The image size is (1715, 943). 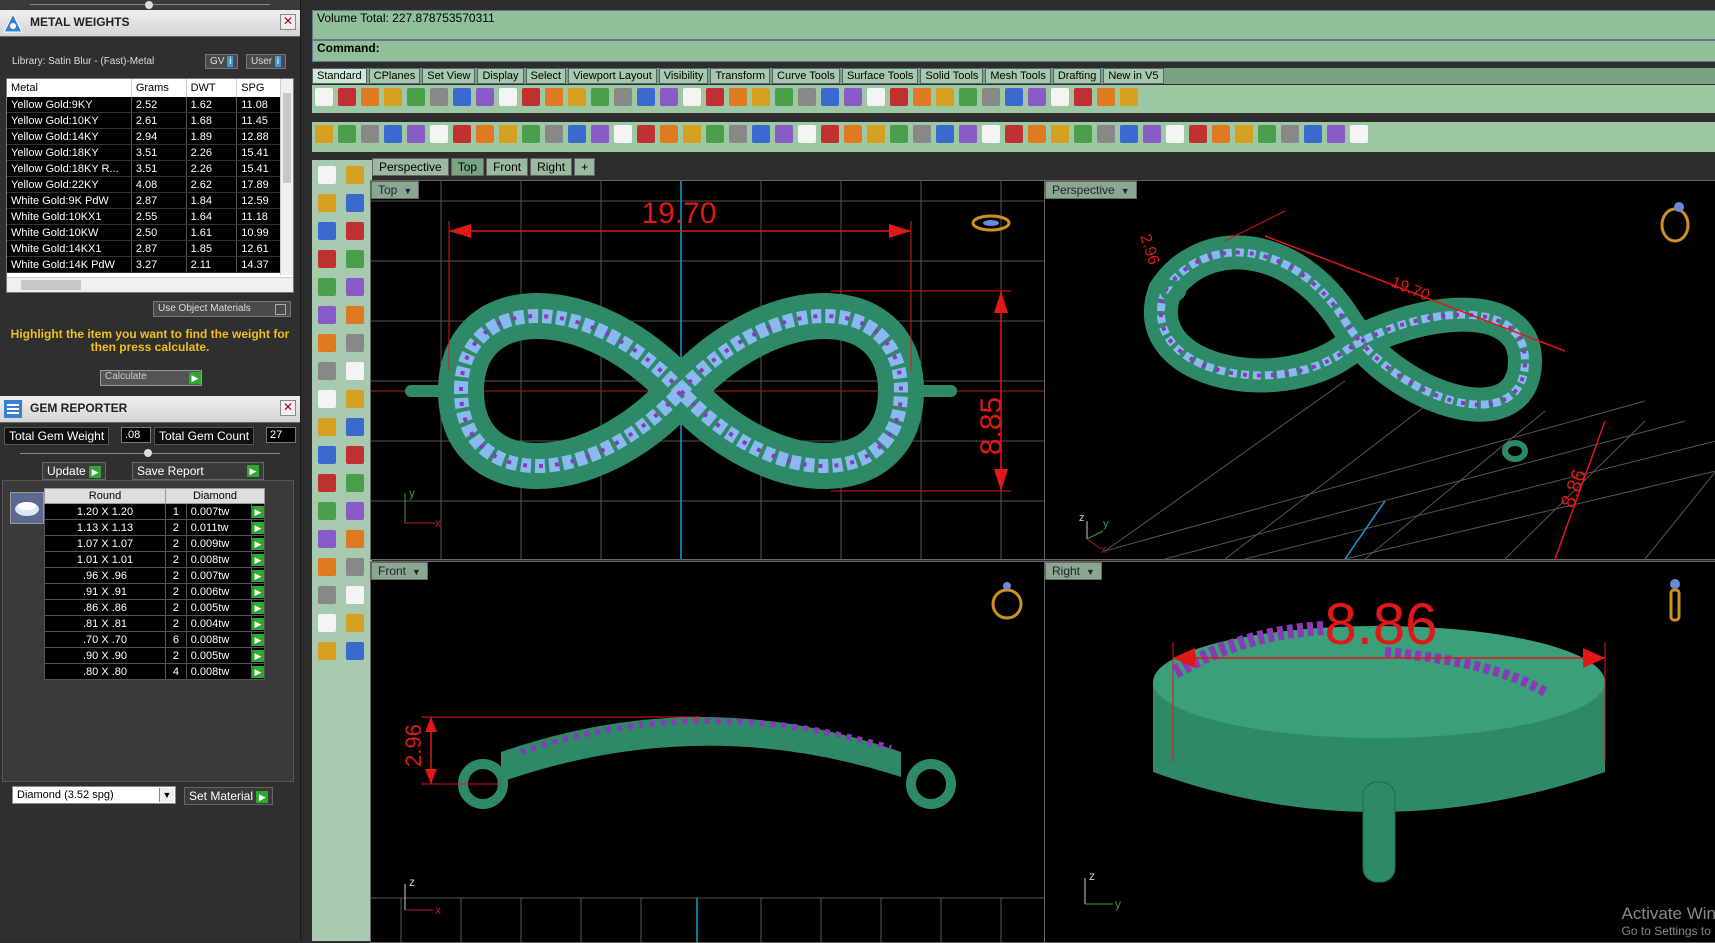 I want to click on table-row: Yellow Gold:10KY 2.61 1.68 11.45, so click(x=146, y=120).